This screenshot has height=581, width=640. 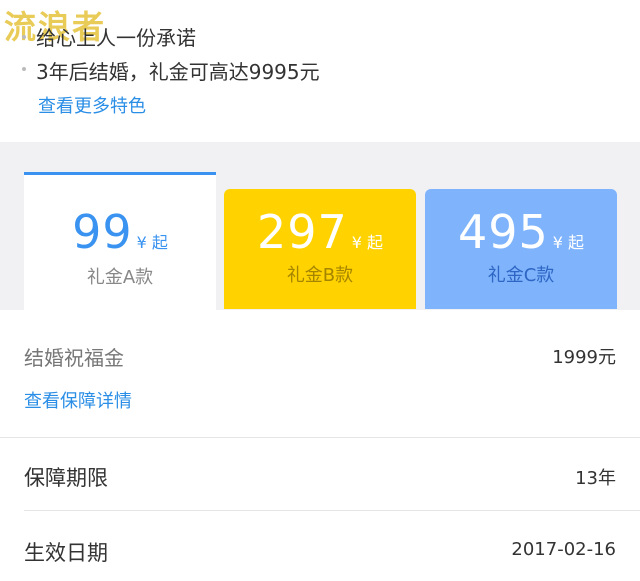 I want to click on price-row: 495 ¥ 起, so click(x=521, y=232).